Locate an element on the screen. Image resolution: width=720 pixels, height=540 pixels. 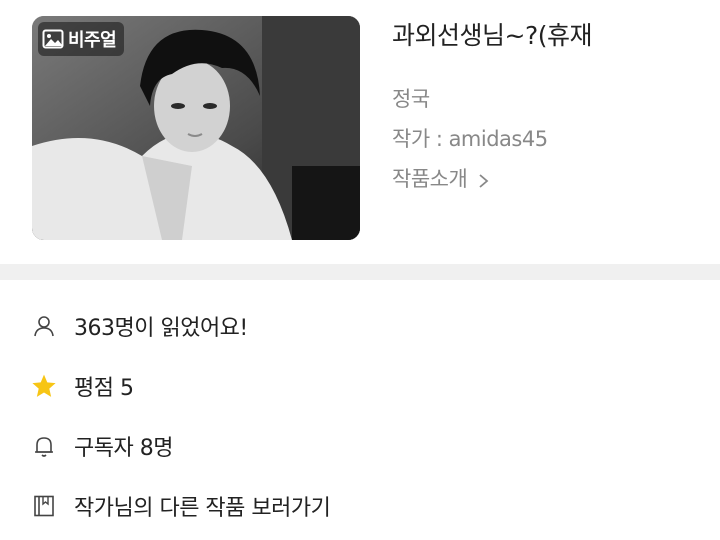
other-works-link: 작가님의 다른 작품 보러가기 is located at coordinates (360, 506).